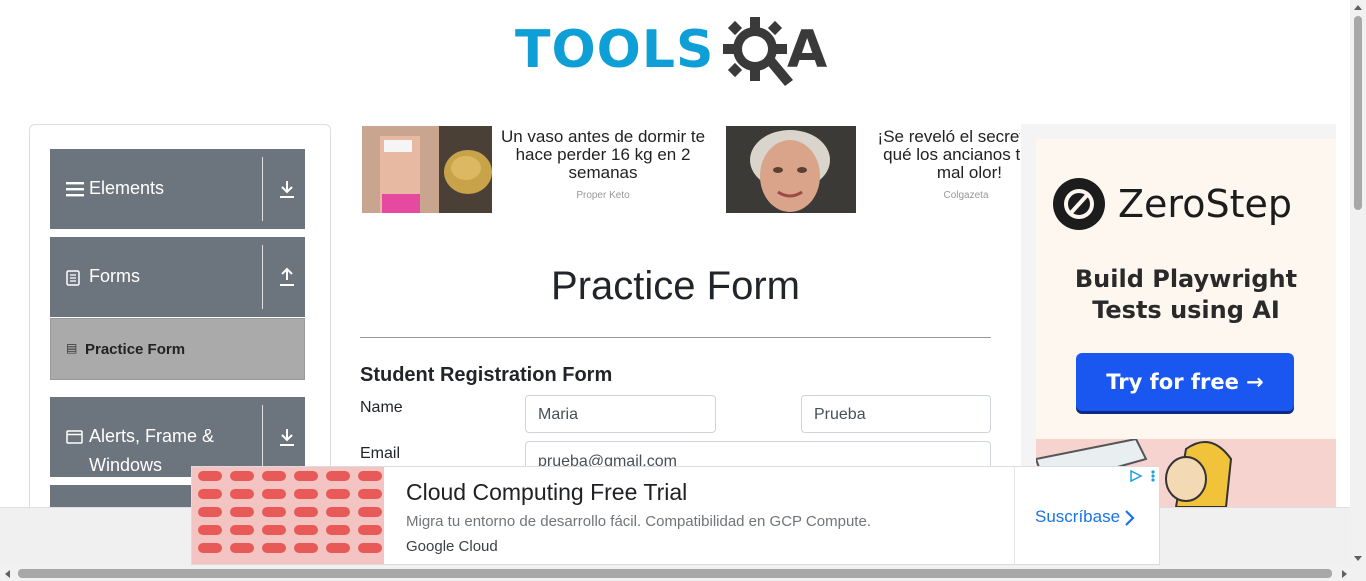 This screenshot has height=581, width=1366. I want to click on window-icon, so click(74, 437).